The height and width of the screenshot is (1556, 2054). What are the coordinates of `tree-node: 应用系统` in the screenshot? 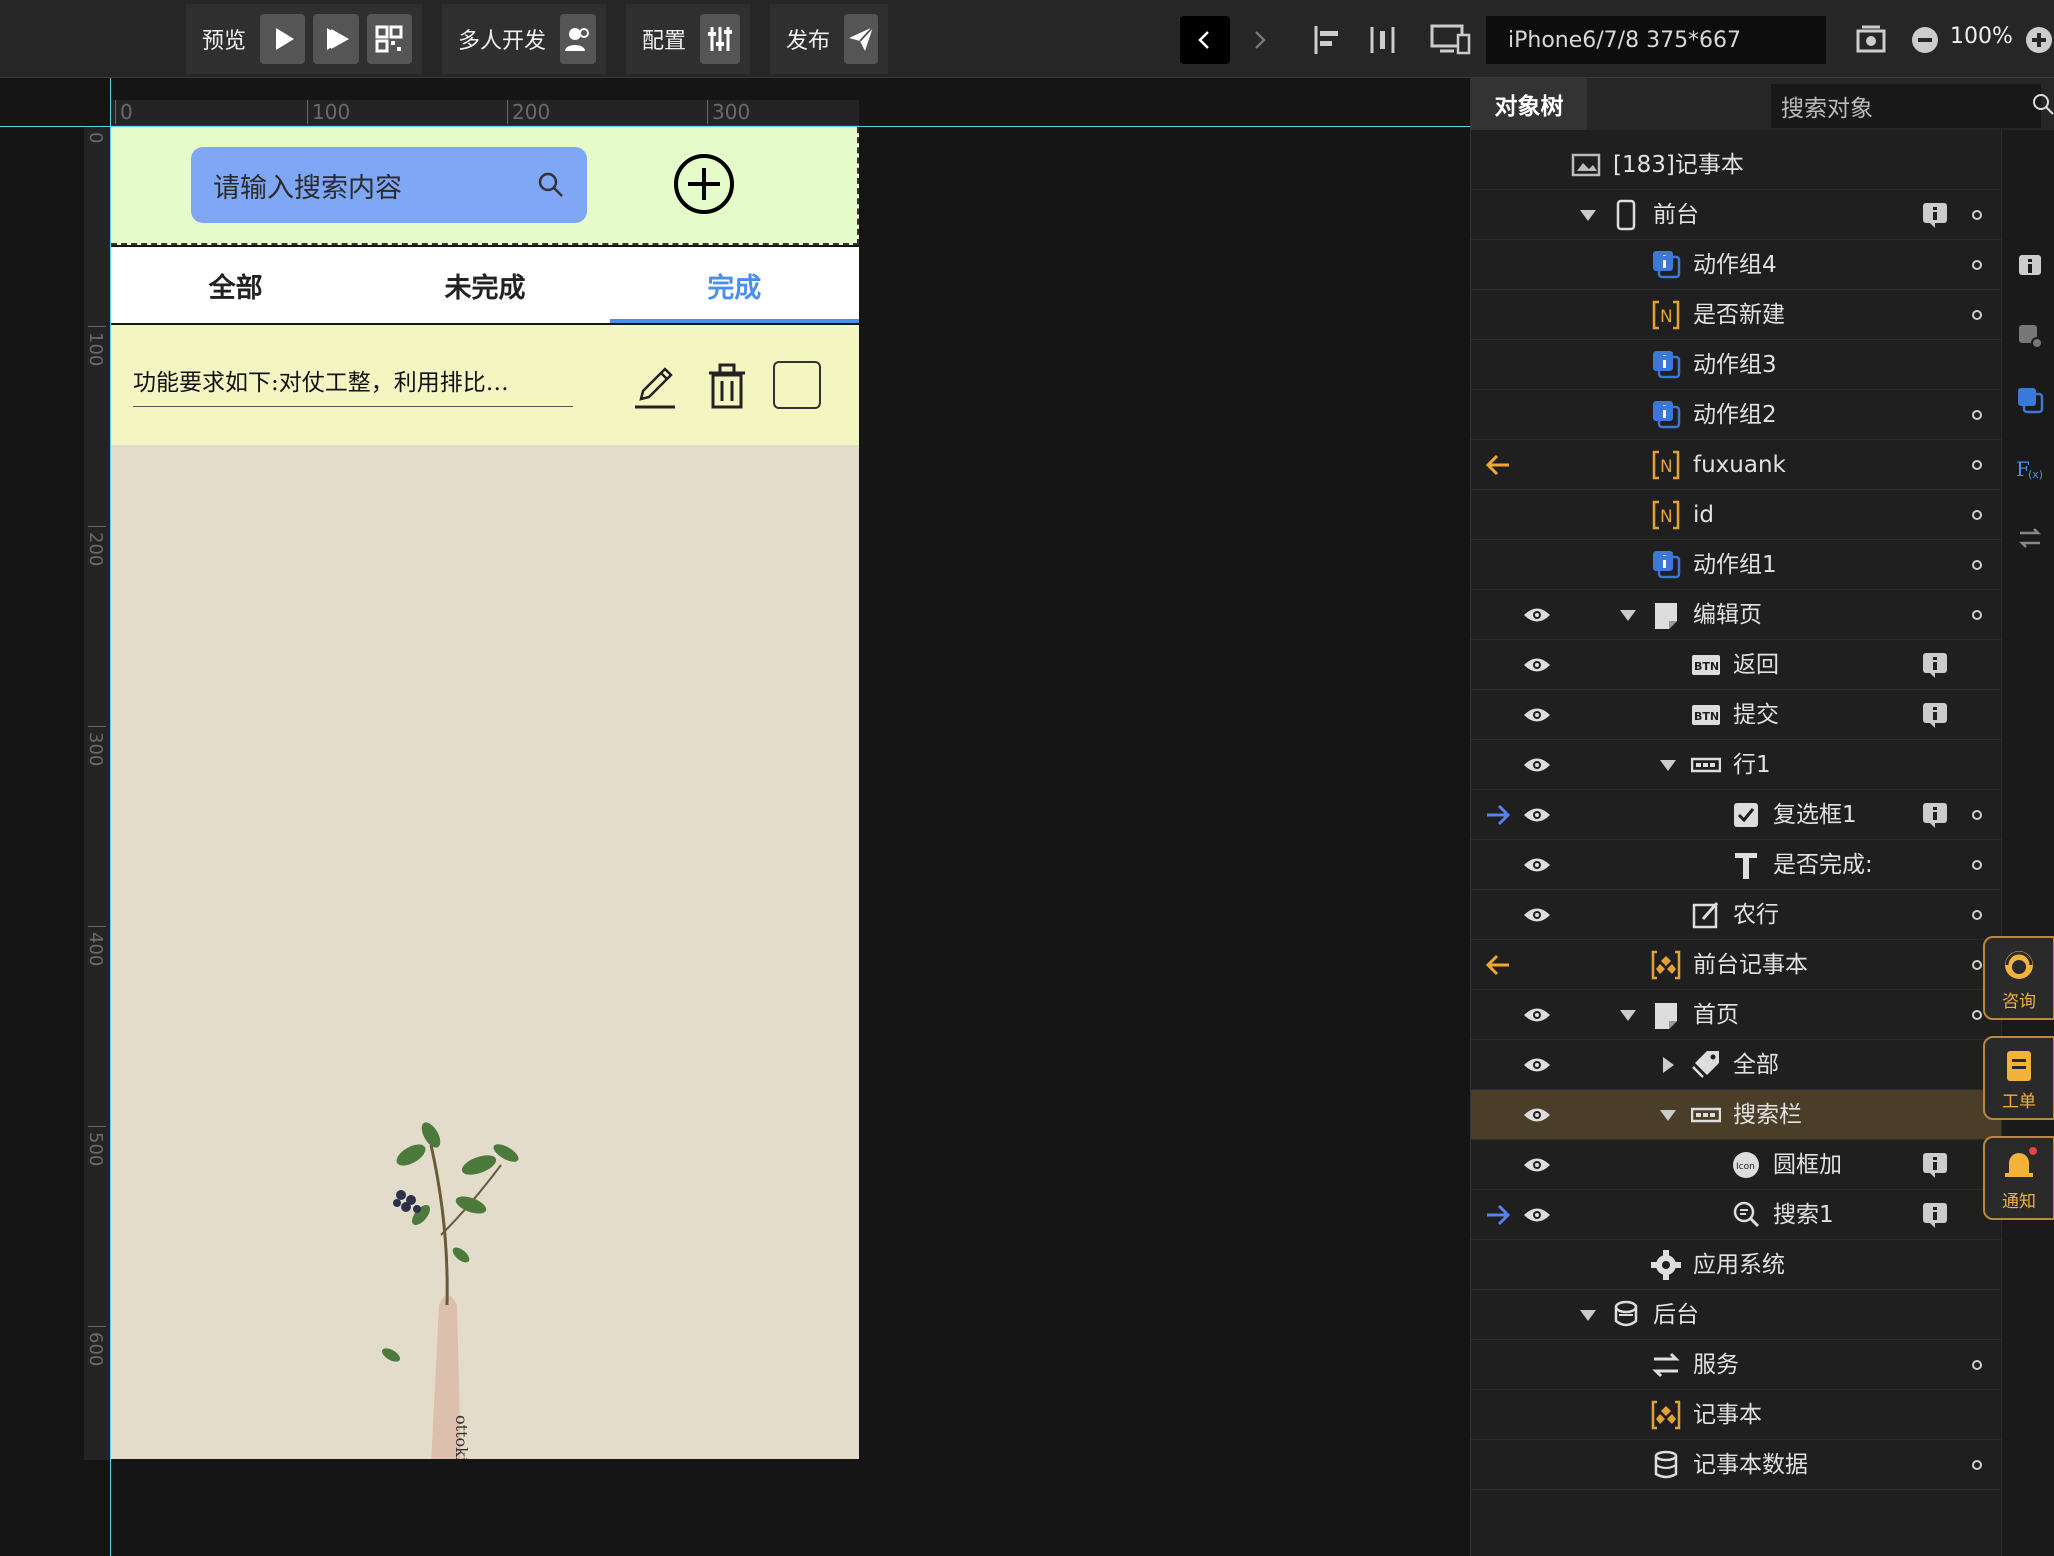 It's located at (1736, 1265).